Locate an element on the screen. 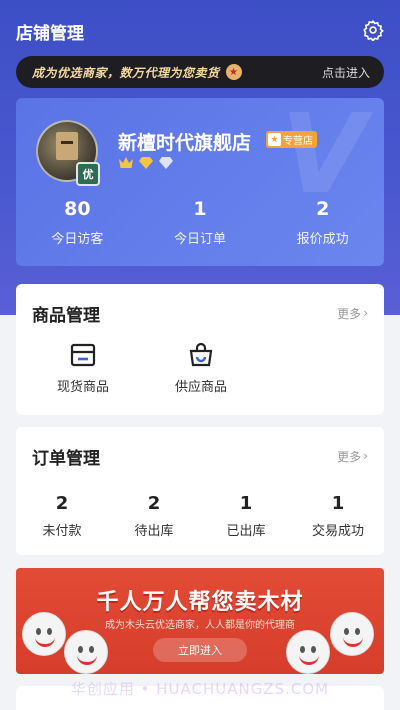 This screenshot has width=400, height=710. promo-bar: 成为优选商家，数万代理为您卖货 ★ 点击进入 is located at coordinates (200, 72).